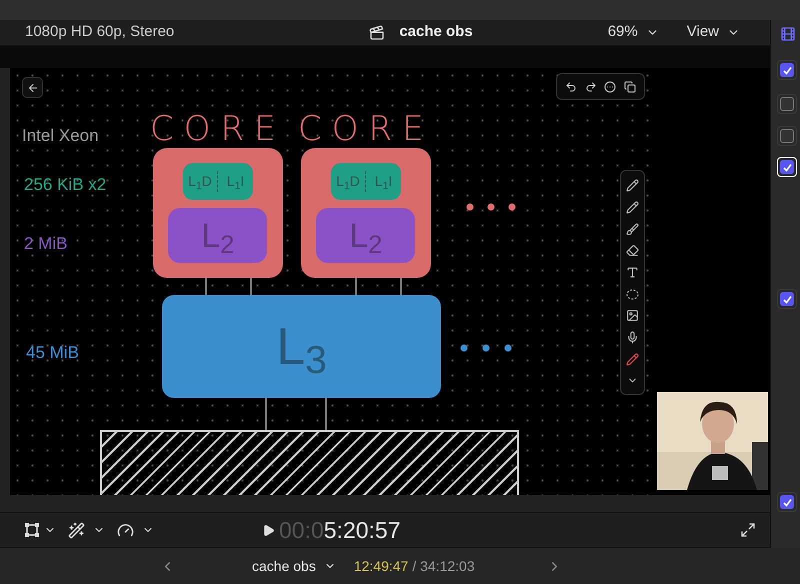 This screenshot has height=584, width=800. Describe the element at coordinates (52, 353) in the screenshot. I see `handwritten-label: 45 MiB` at that location.